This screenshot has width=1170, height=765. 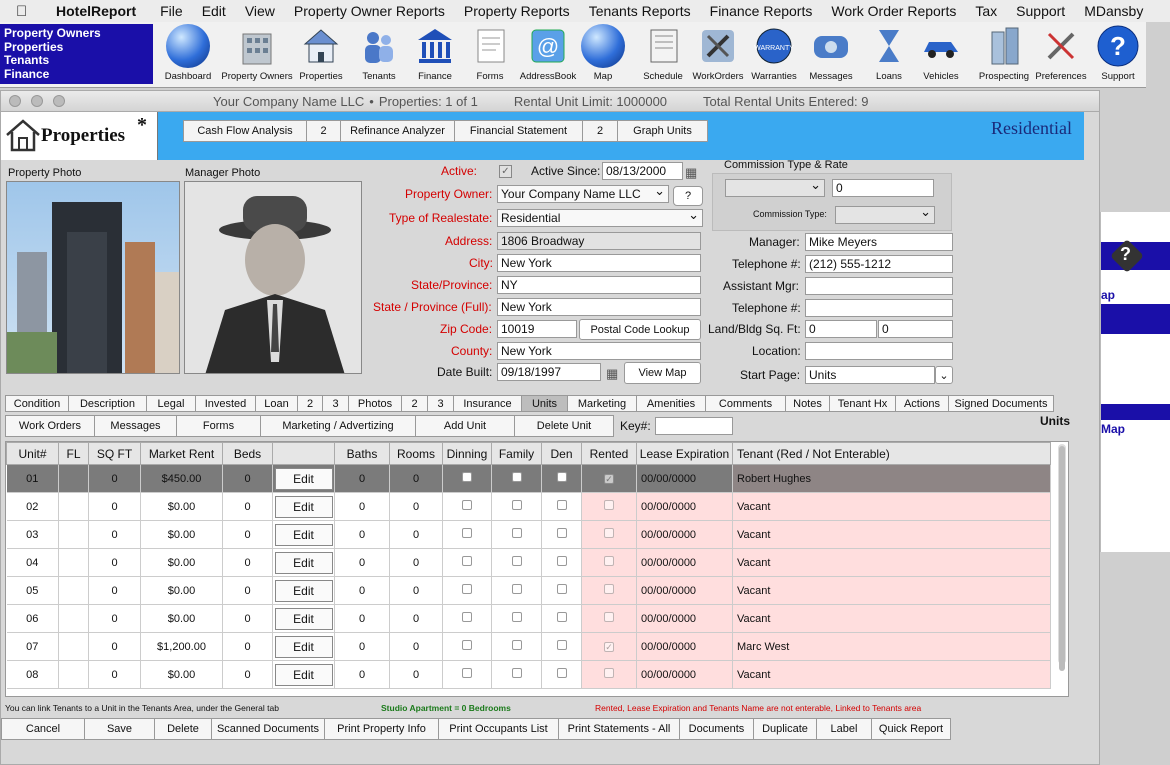 I want to click on duplicate-button: Duplicate, so click(x=784, y=729).